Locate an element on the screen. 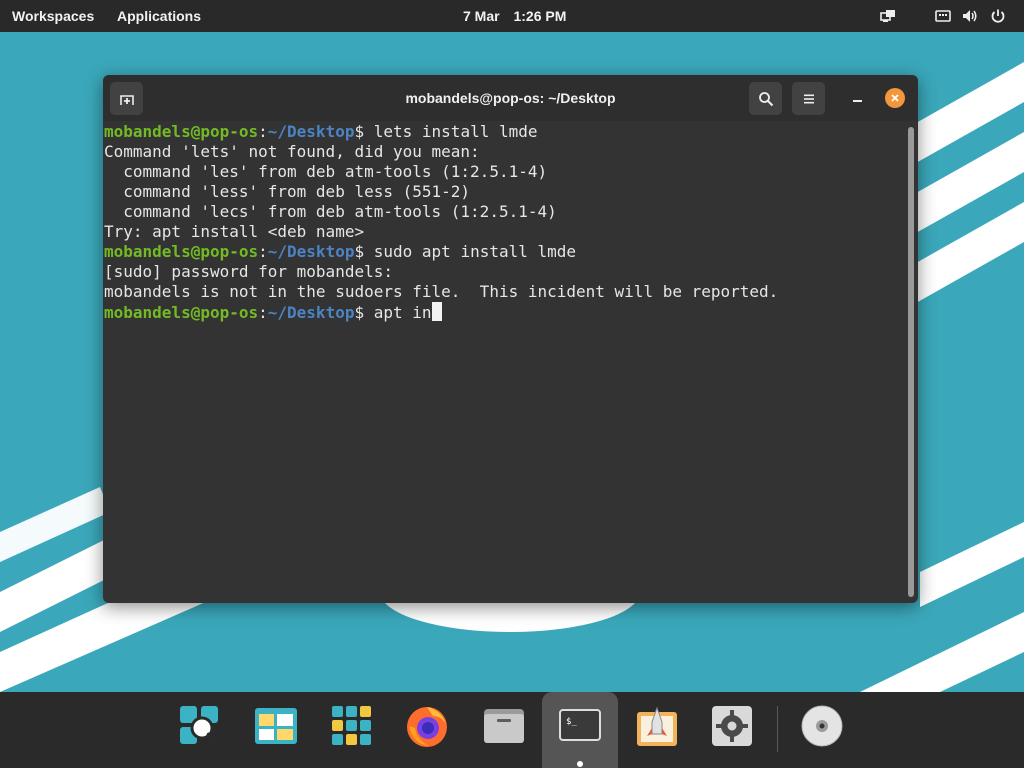 The width and height of the screenshot is (1024, 768). menu-icon is located at coordinates (808, 98).